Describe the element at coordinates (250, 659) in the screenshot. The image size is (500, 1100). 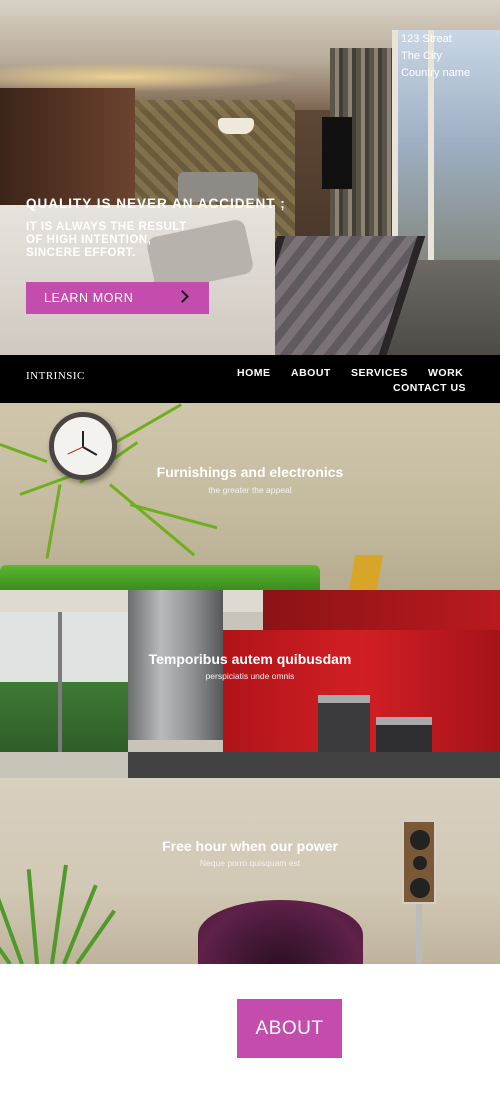
I see `panel-title: Temporibus autem quibusdam` at that location.